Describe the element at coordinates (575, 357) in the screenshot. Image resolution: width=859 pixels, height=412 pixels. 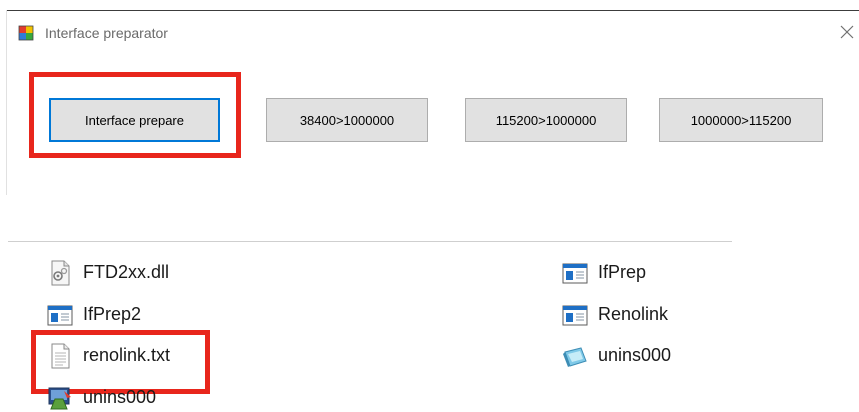
I see `uninstall-data-icon` at that location.